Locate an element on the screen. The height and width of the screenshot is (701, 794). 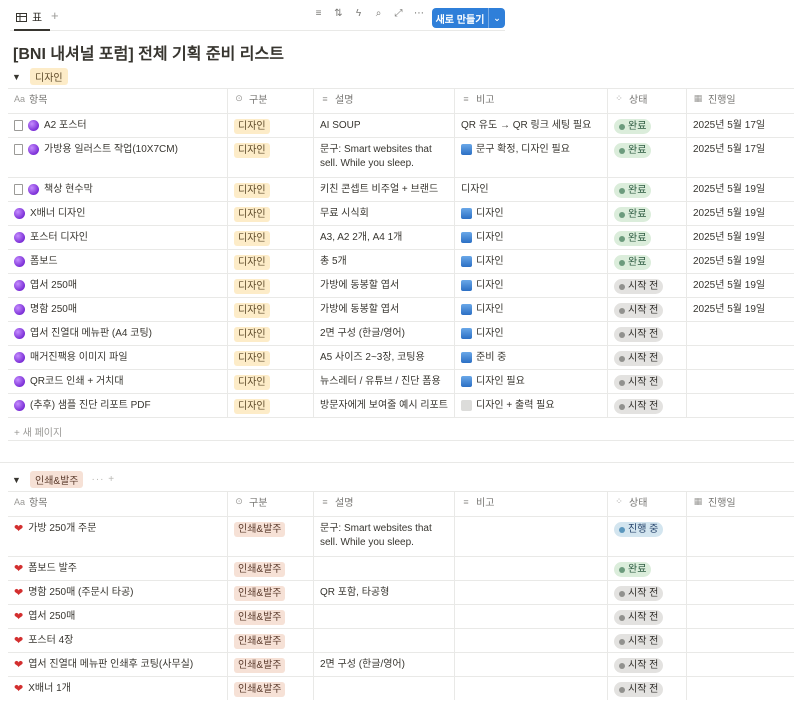
note-cell: 준비 중 is located at coordinates (530, 357).